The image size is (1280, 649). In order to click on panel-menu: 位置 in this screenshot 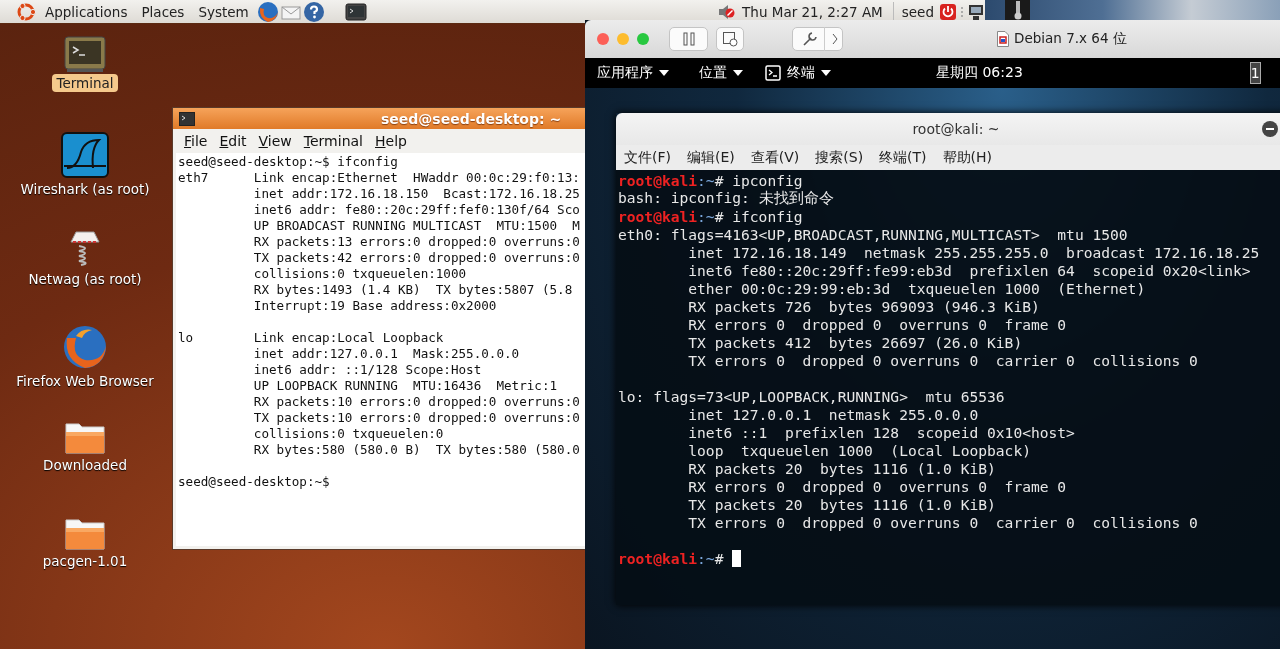, I will do `click(721, 73)`.